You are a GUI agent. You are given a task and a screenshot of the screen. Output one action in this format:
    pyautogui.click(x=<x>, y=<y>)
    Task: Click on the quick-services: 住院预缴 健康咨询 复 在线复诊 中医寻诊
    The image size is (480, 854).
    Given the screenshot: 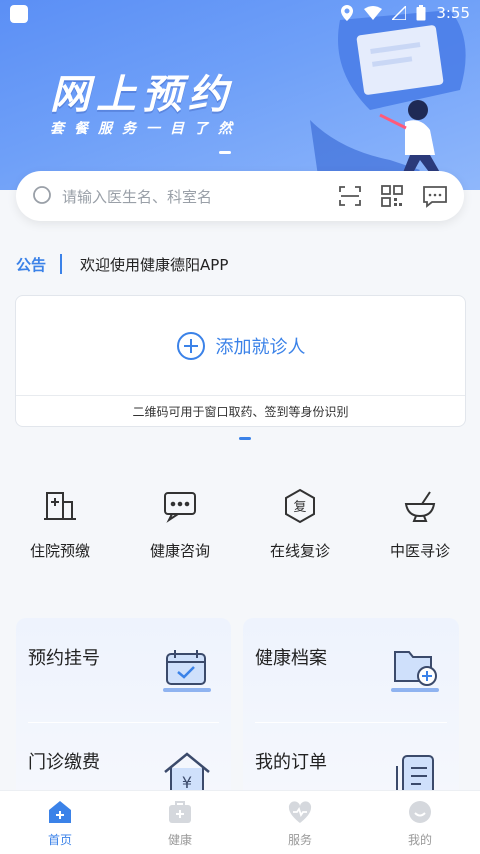 What is the action you would take?
    pyautogui.click(x=240, y=524)
    